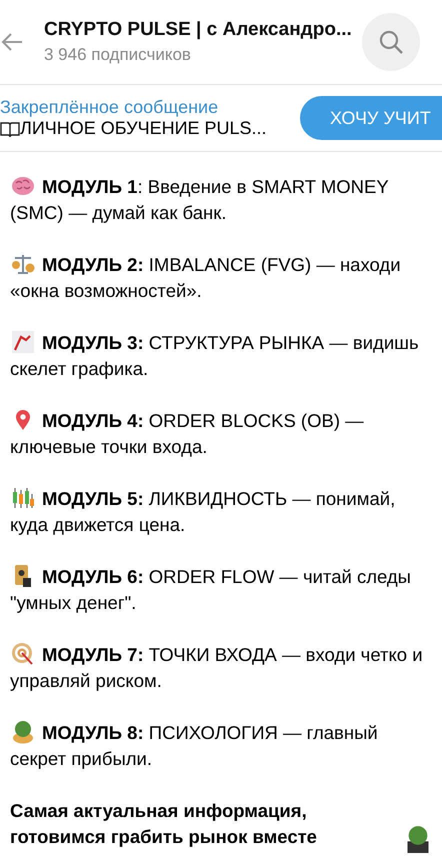 This screenshot has height=868, width=442. I want to click on module-line: МОДУЛЬ 5: ЛИКВИДНОСТЬ — понимай, куда движется цена., so click(203, 511).